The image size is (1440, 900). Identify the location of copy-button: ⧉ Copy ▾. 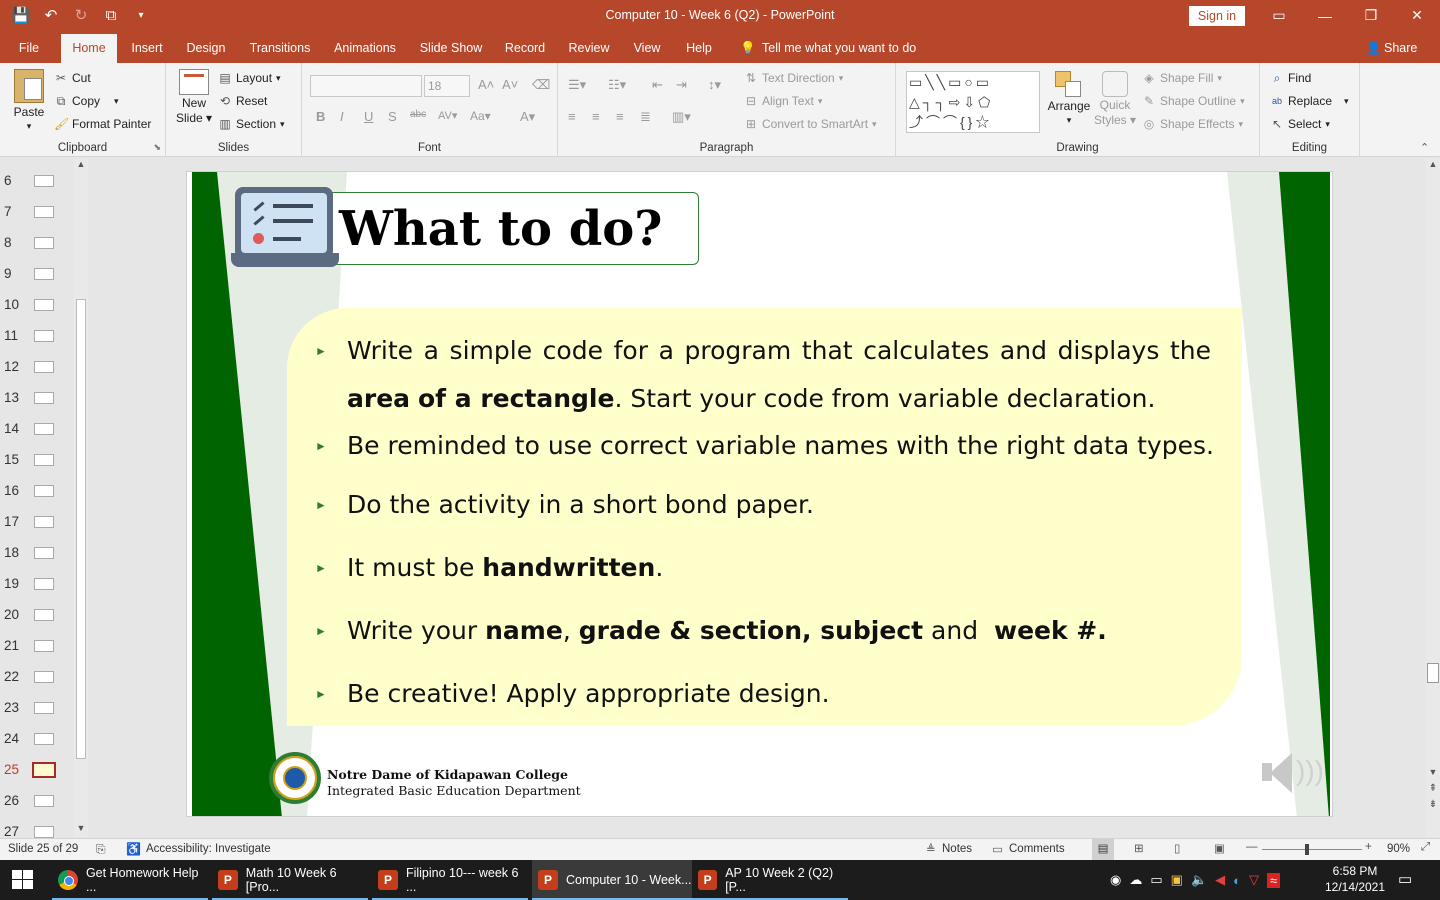
(86, 101).